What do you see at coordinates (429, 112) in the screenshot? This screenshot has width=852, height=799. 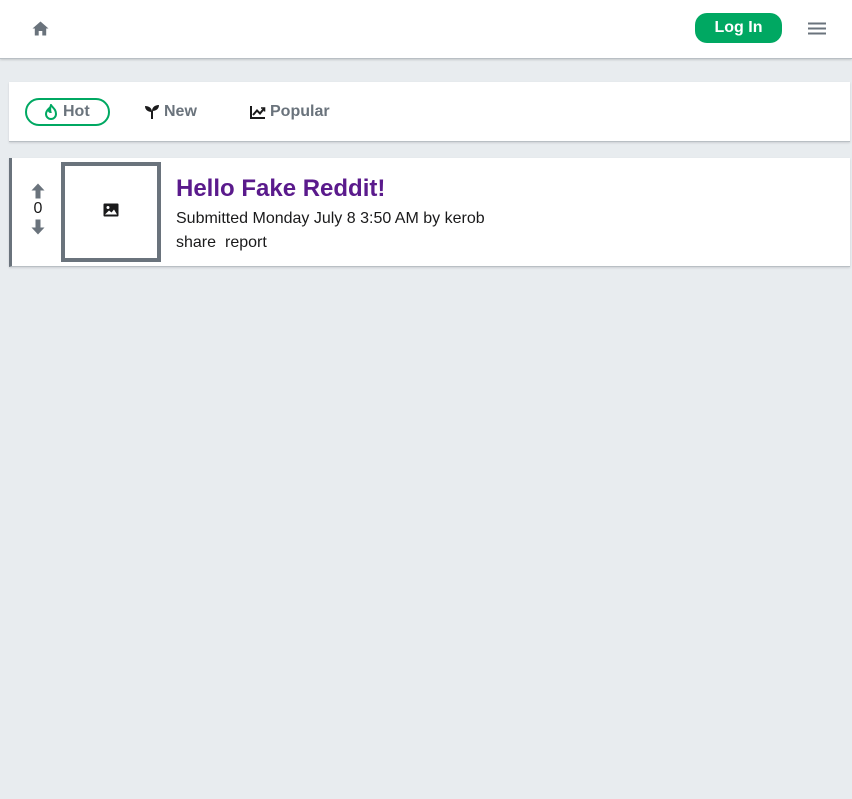 I see `sort-bar: Hot New Popular` at bounding box center [429, 112].